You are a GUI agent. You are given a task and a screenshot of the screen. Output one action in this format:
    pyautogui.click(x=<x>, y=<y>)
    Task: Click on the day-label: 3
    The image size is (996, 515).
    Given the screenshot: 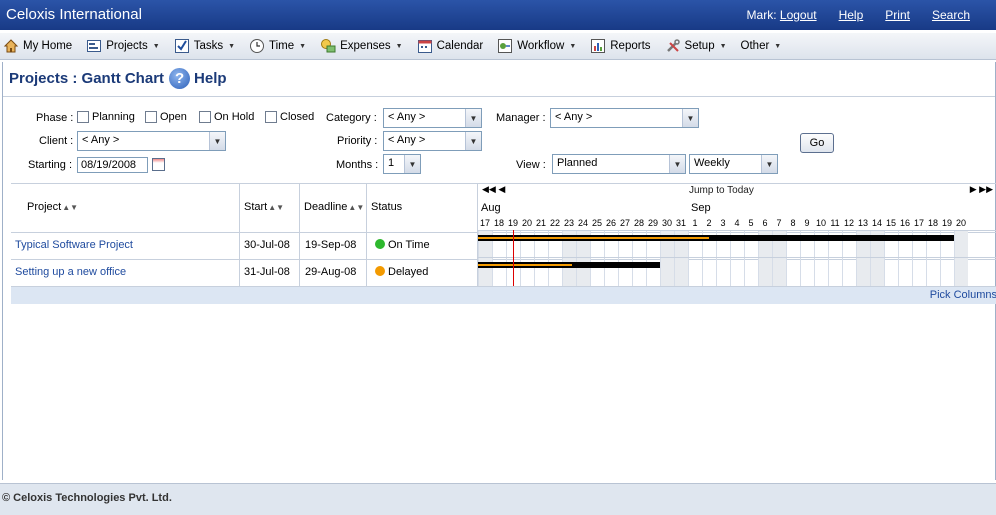 What is the action you would take?
    pyautogui.click(x=723, y=223)
    